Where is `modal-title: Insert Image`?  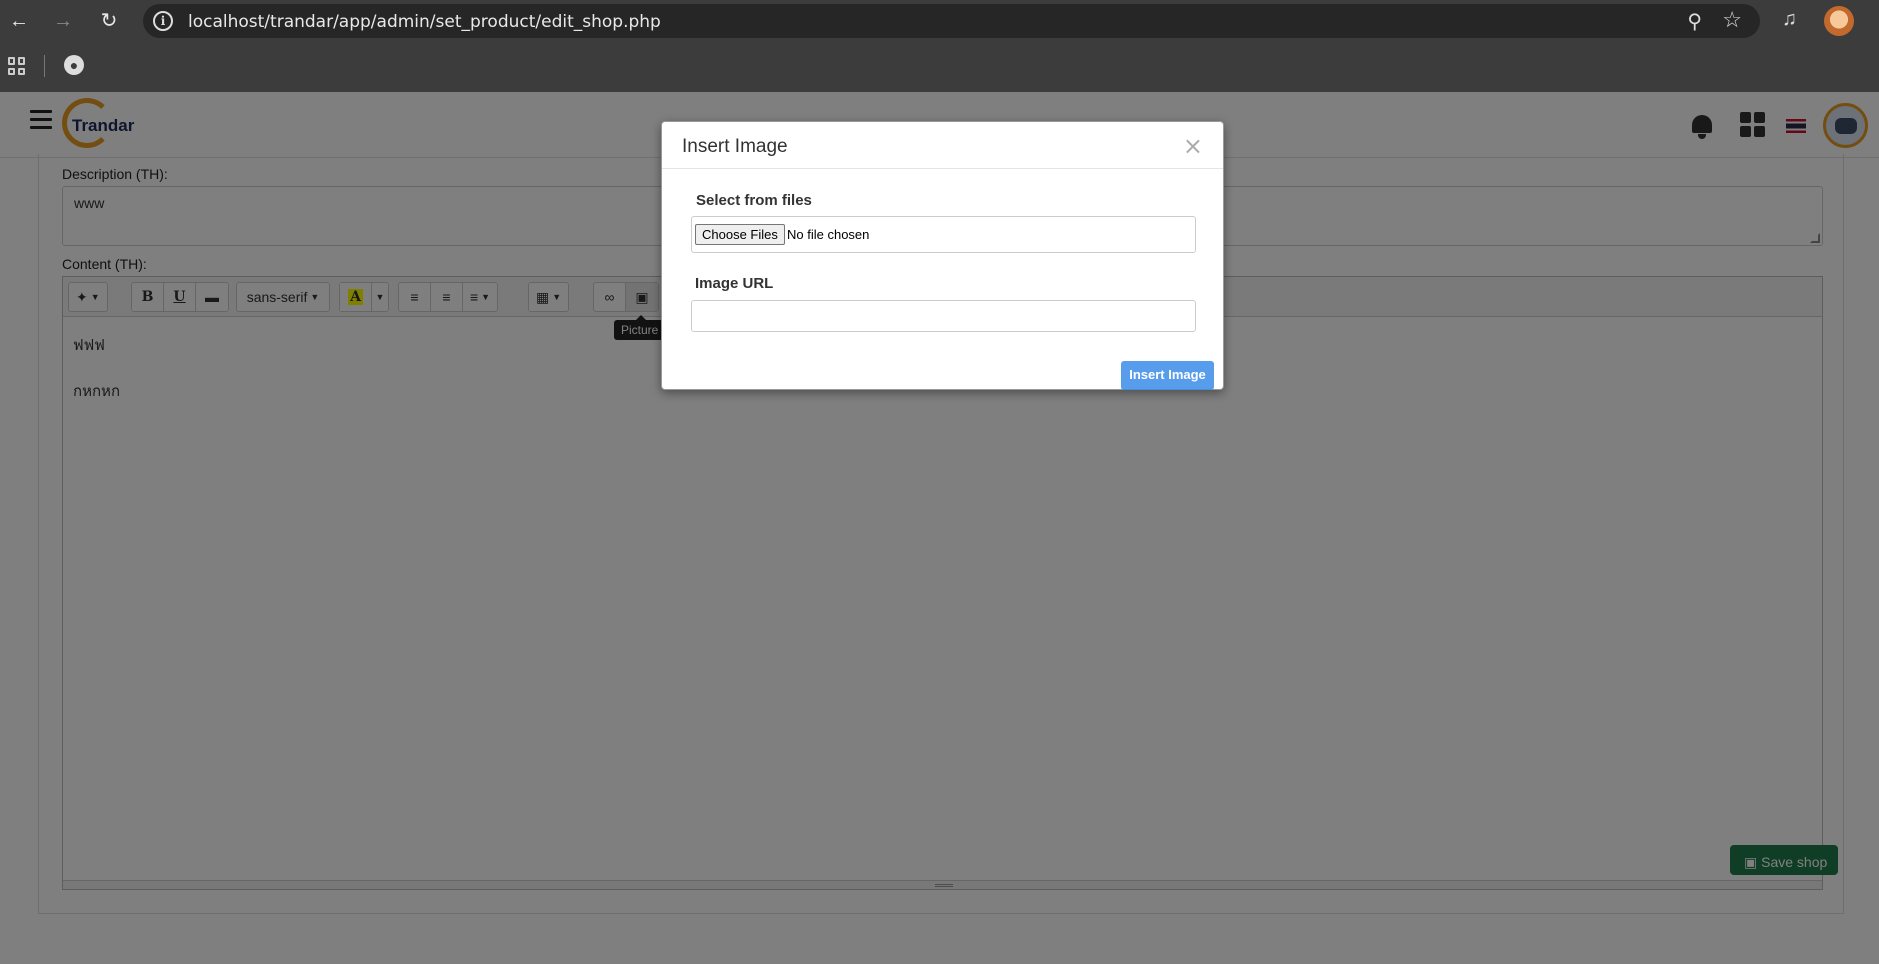 modal-title: Insert Image is located at coordinates (735, 146).